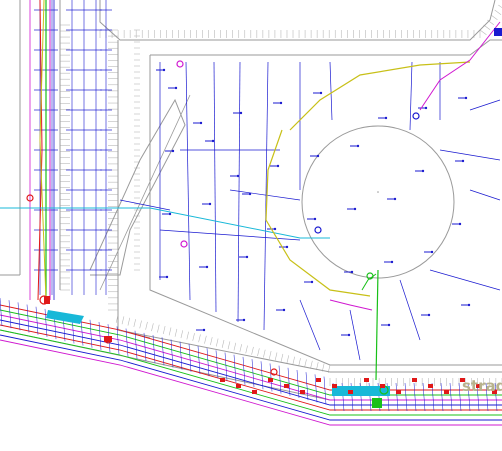 The width and height of the screenshot is (502, 451). I want to click on roundabout-circle, so click(378, 202).